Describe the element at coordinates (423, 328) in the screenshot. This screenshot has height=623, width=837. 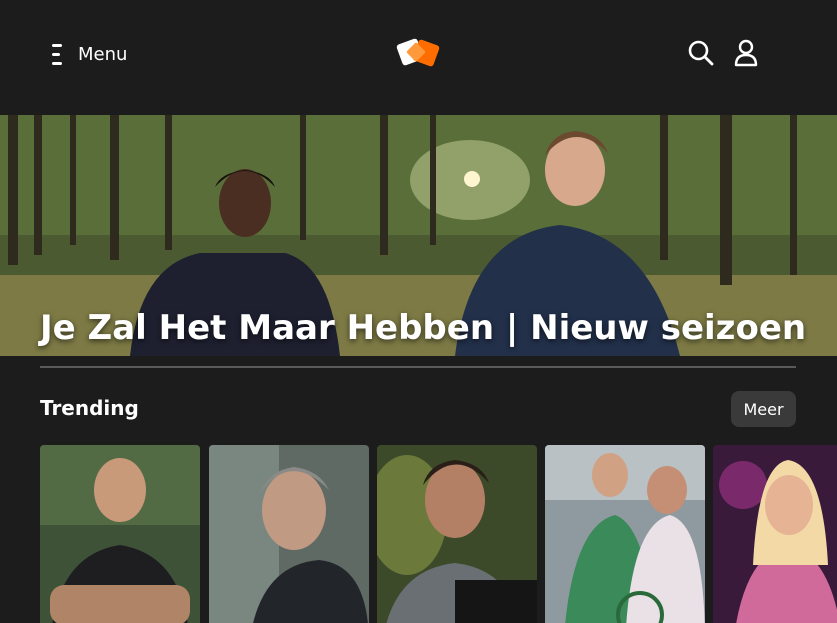
I see `hero-title: Je Zal Het Maar Hebben | Nieuw seizoen` at that location.